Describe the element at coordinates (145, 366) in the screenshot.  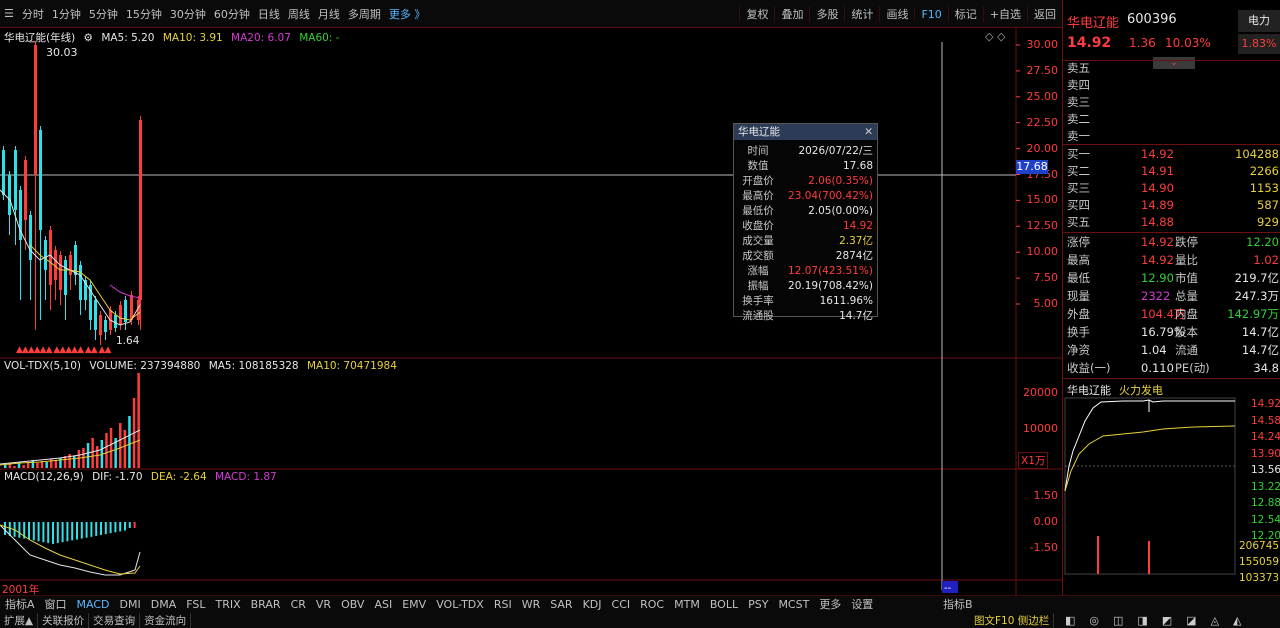
I see `volume-value-label: VOLUME: 237394880` at that location.